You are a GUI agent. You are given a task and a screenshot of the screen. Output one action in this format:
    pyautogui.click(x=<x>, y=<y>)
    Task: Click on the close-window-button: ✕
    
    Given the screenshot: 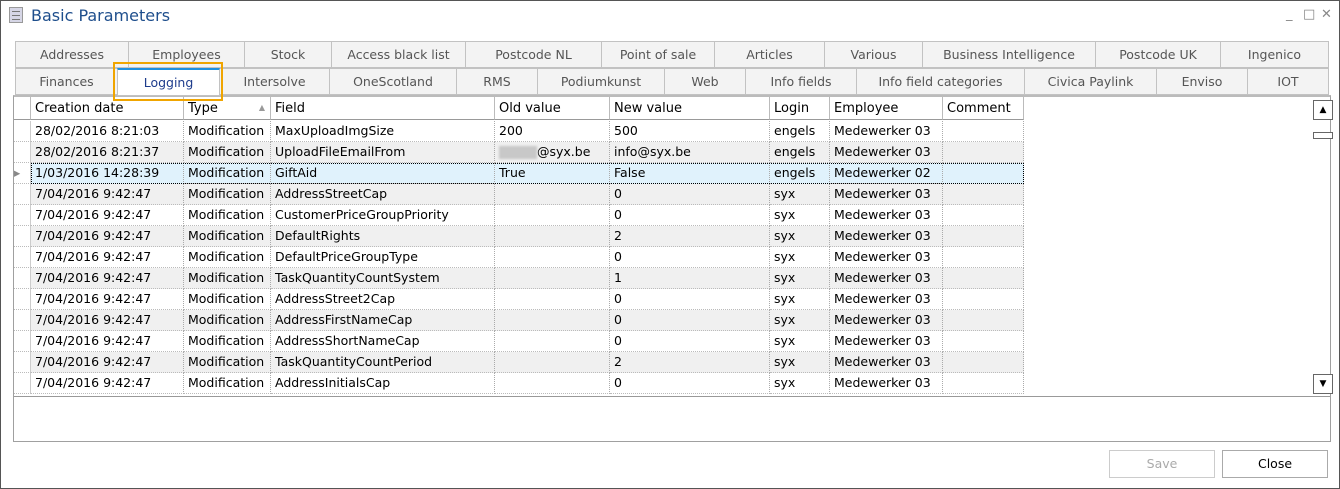 What is the action you would take?
    pyautogui.click(x=1326, y=14)
    